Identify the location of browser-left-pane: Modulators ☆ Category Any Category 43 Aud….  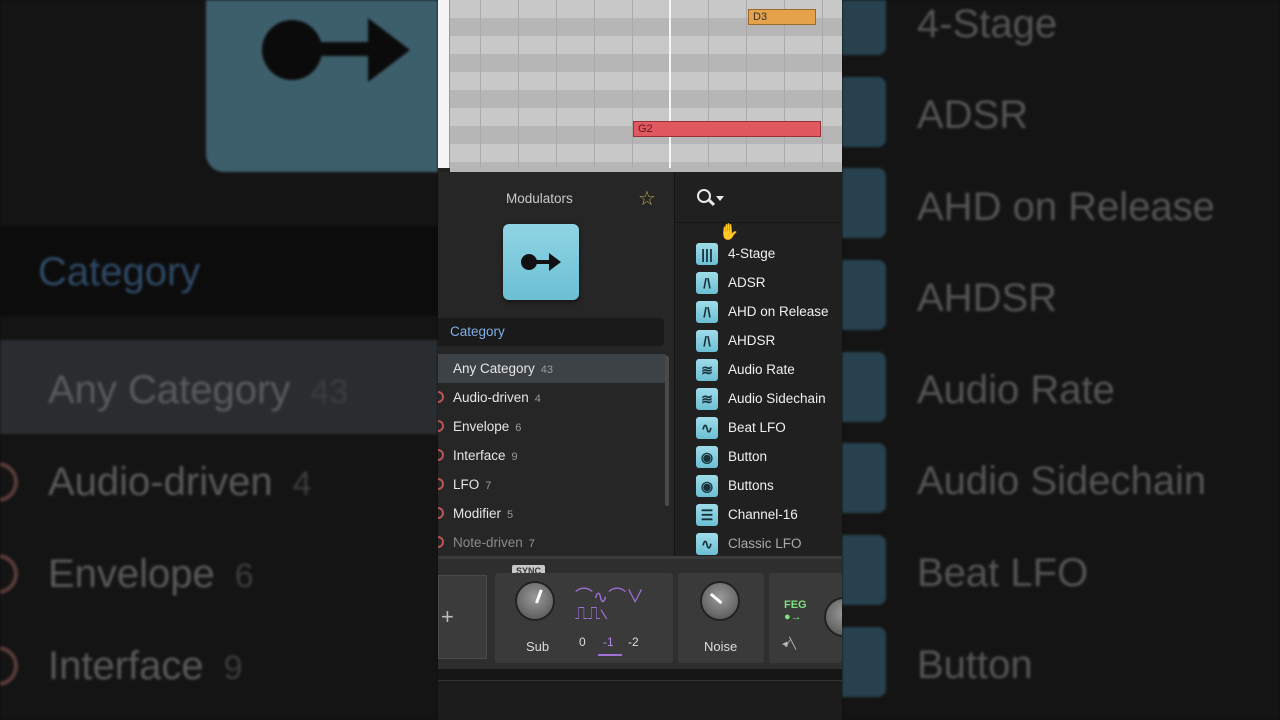
(556, 364).